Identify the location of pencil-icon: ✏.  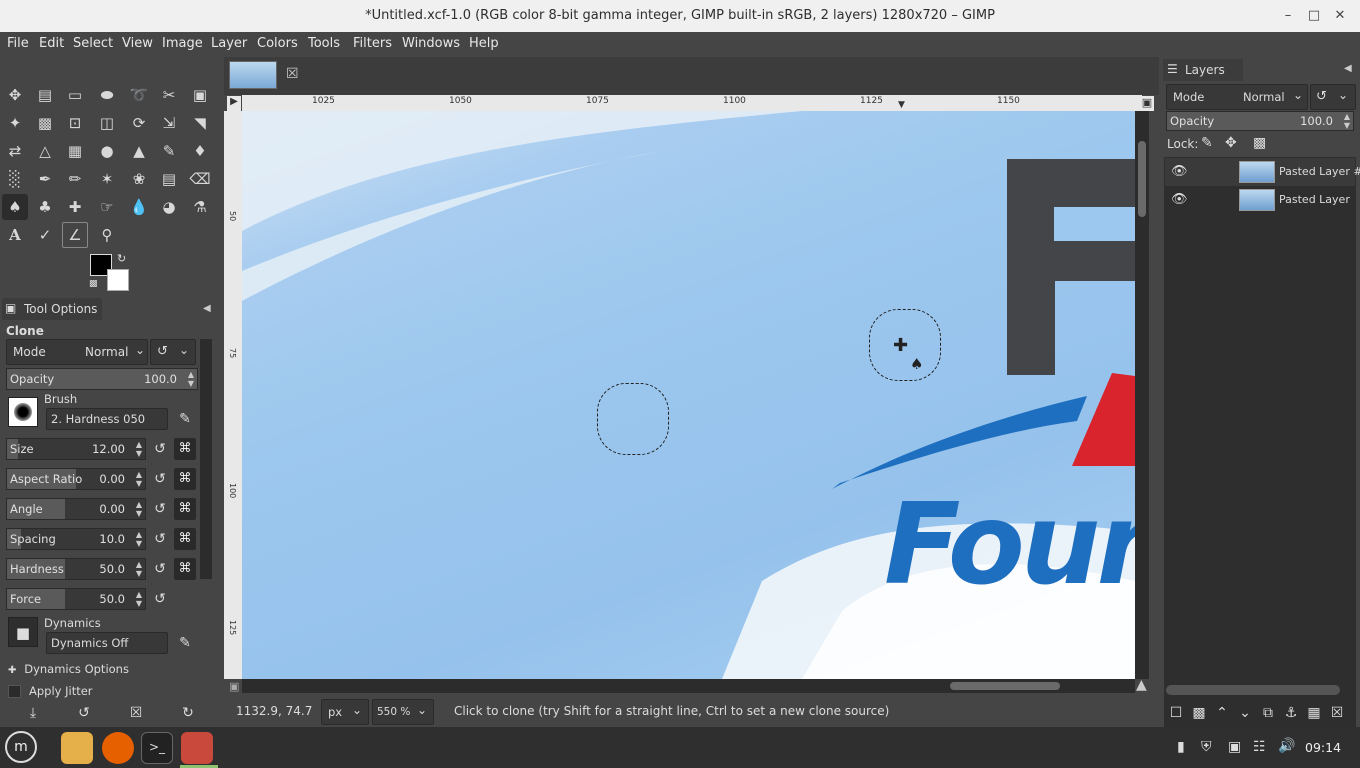
(75, 179).